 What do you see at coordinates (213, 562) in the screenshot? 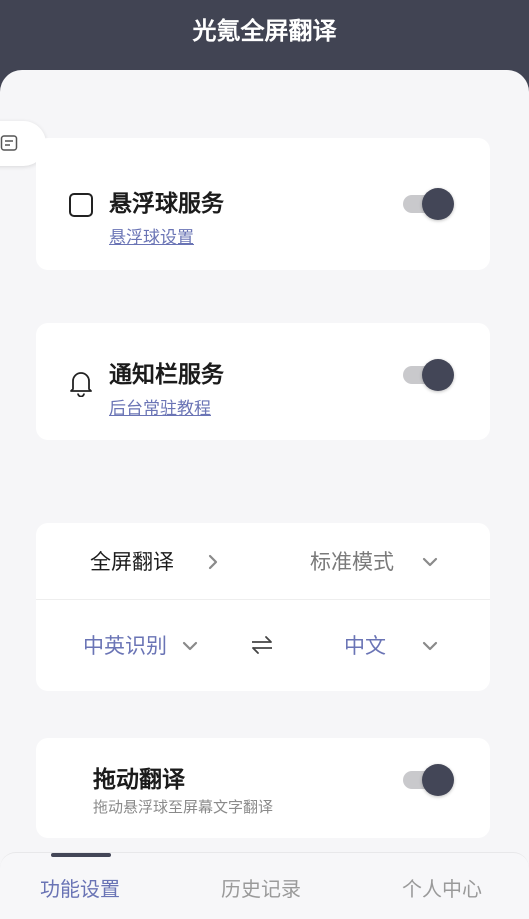
I see `chevron-right-icon` at bounding box center [213, 562].